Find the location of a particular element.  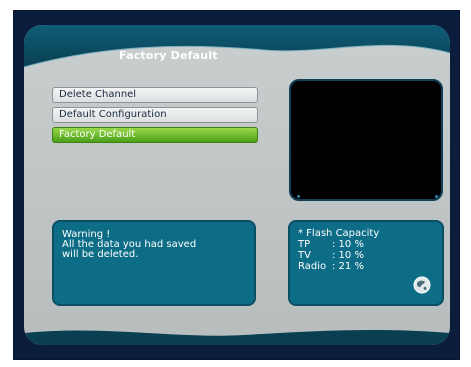

menu-item-default-configuration: Default Configuration is located at coordinates (155, 115).